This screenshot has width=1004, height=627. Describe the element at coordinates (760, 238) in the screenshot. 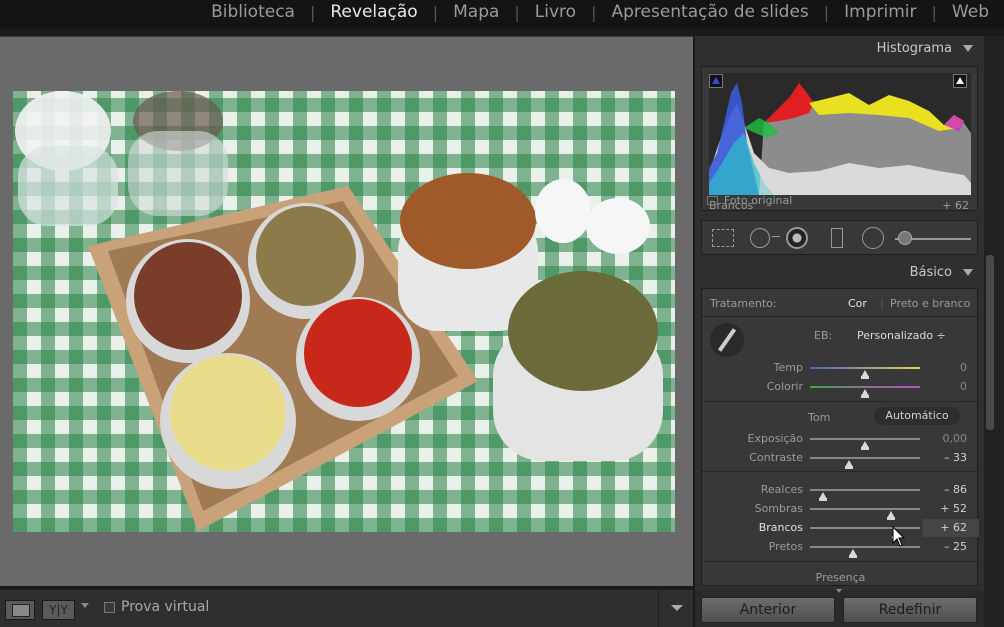

I see `spot-removal-tool-icon` at that location.